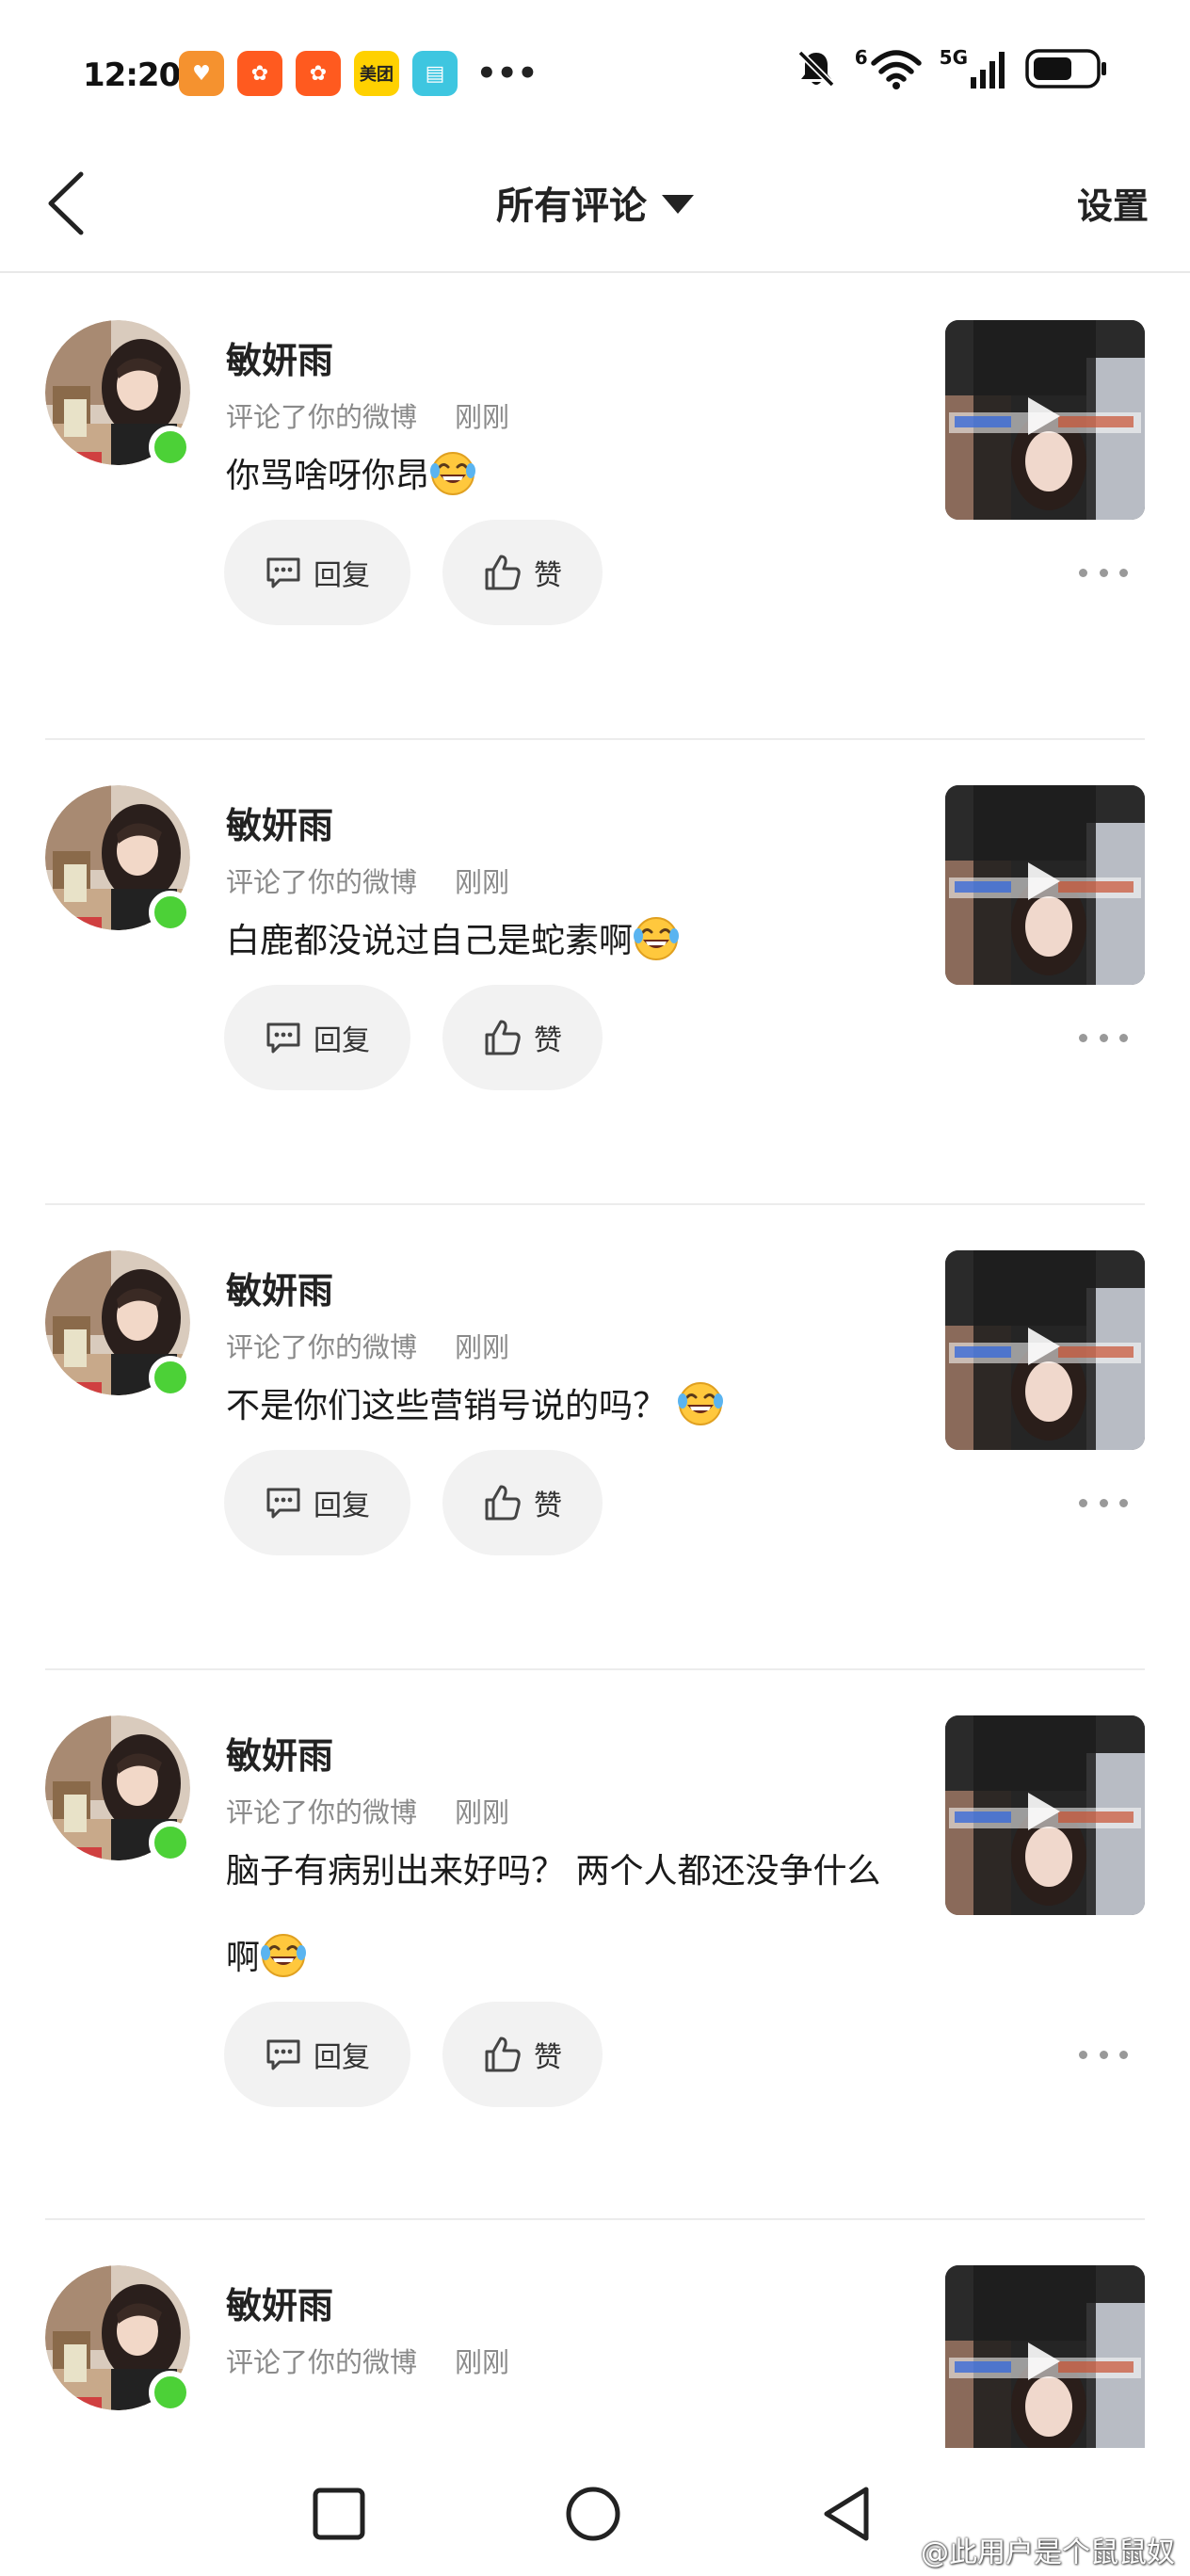  I want to click on home-button, so click(593, 2514).